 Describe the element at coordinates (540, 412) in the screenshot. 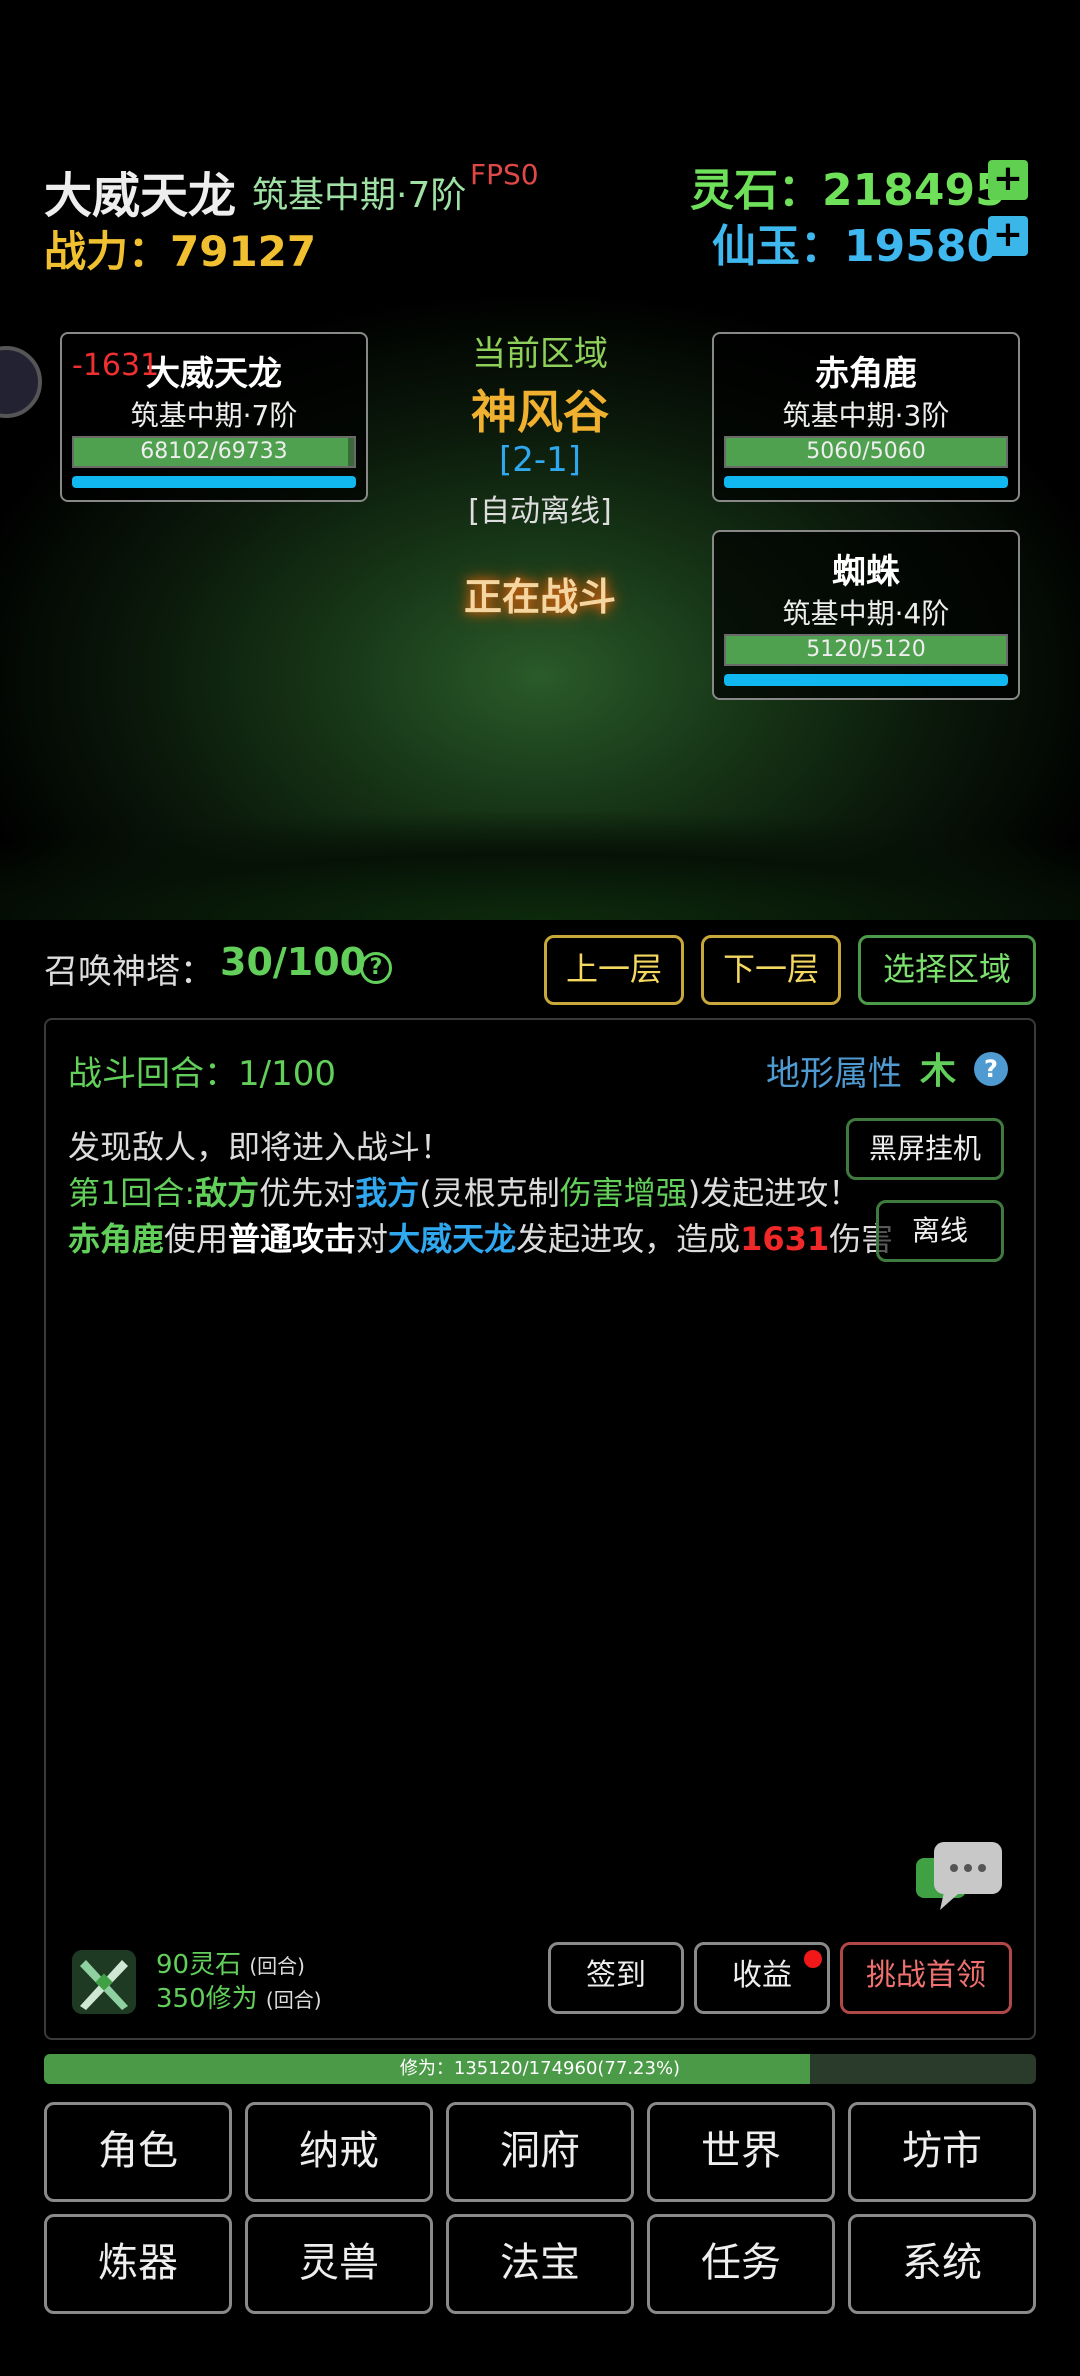

I see `area-name: 神风谷` at that location.